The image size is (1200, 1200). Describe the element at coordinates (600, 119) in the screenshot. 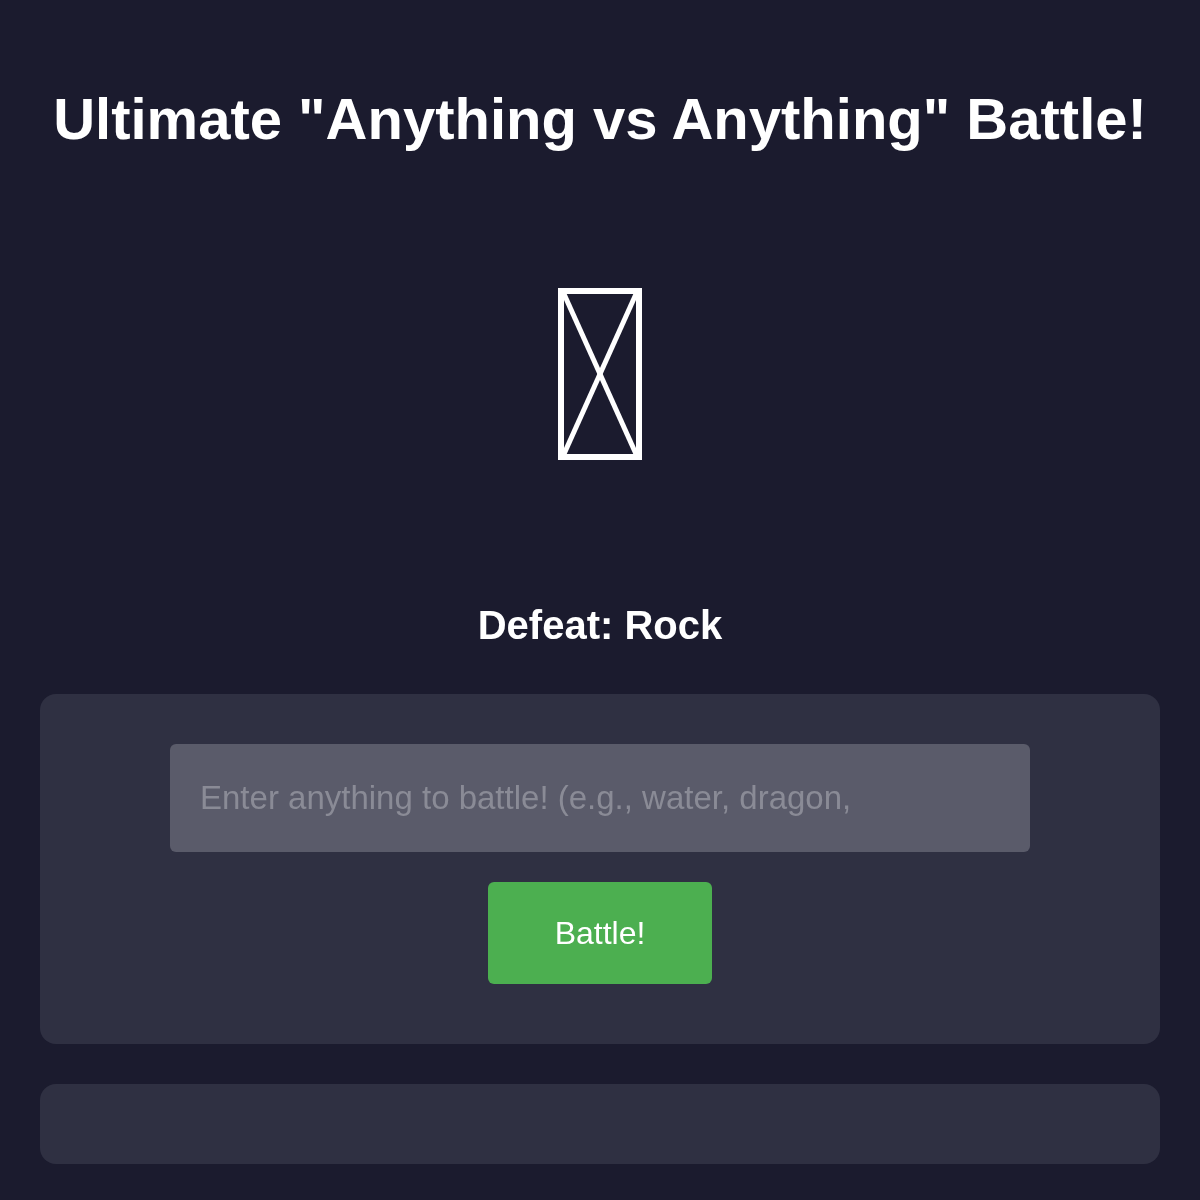

I see `page-title: Ultimate "Anything vs Anything" Battle!` at that location.